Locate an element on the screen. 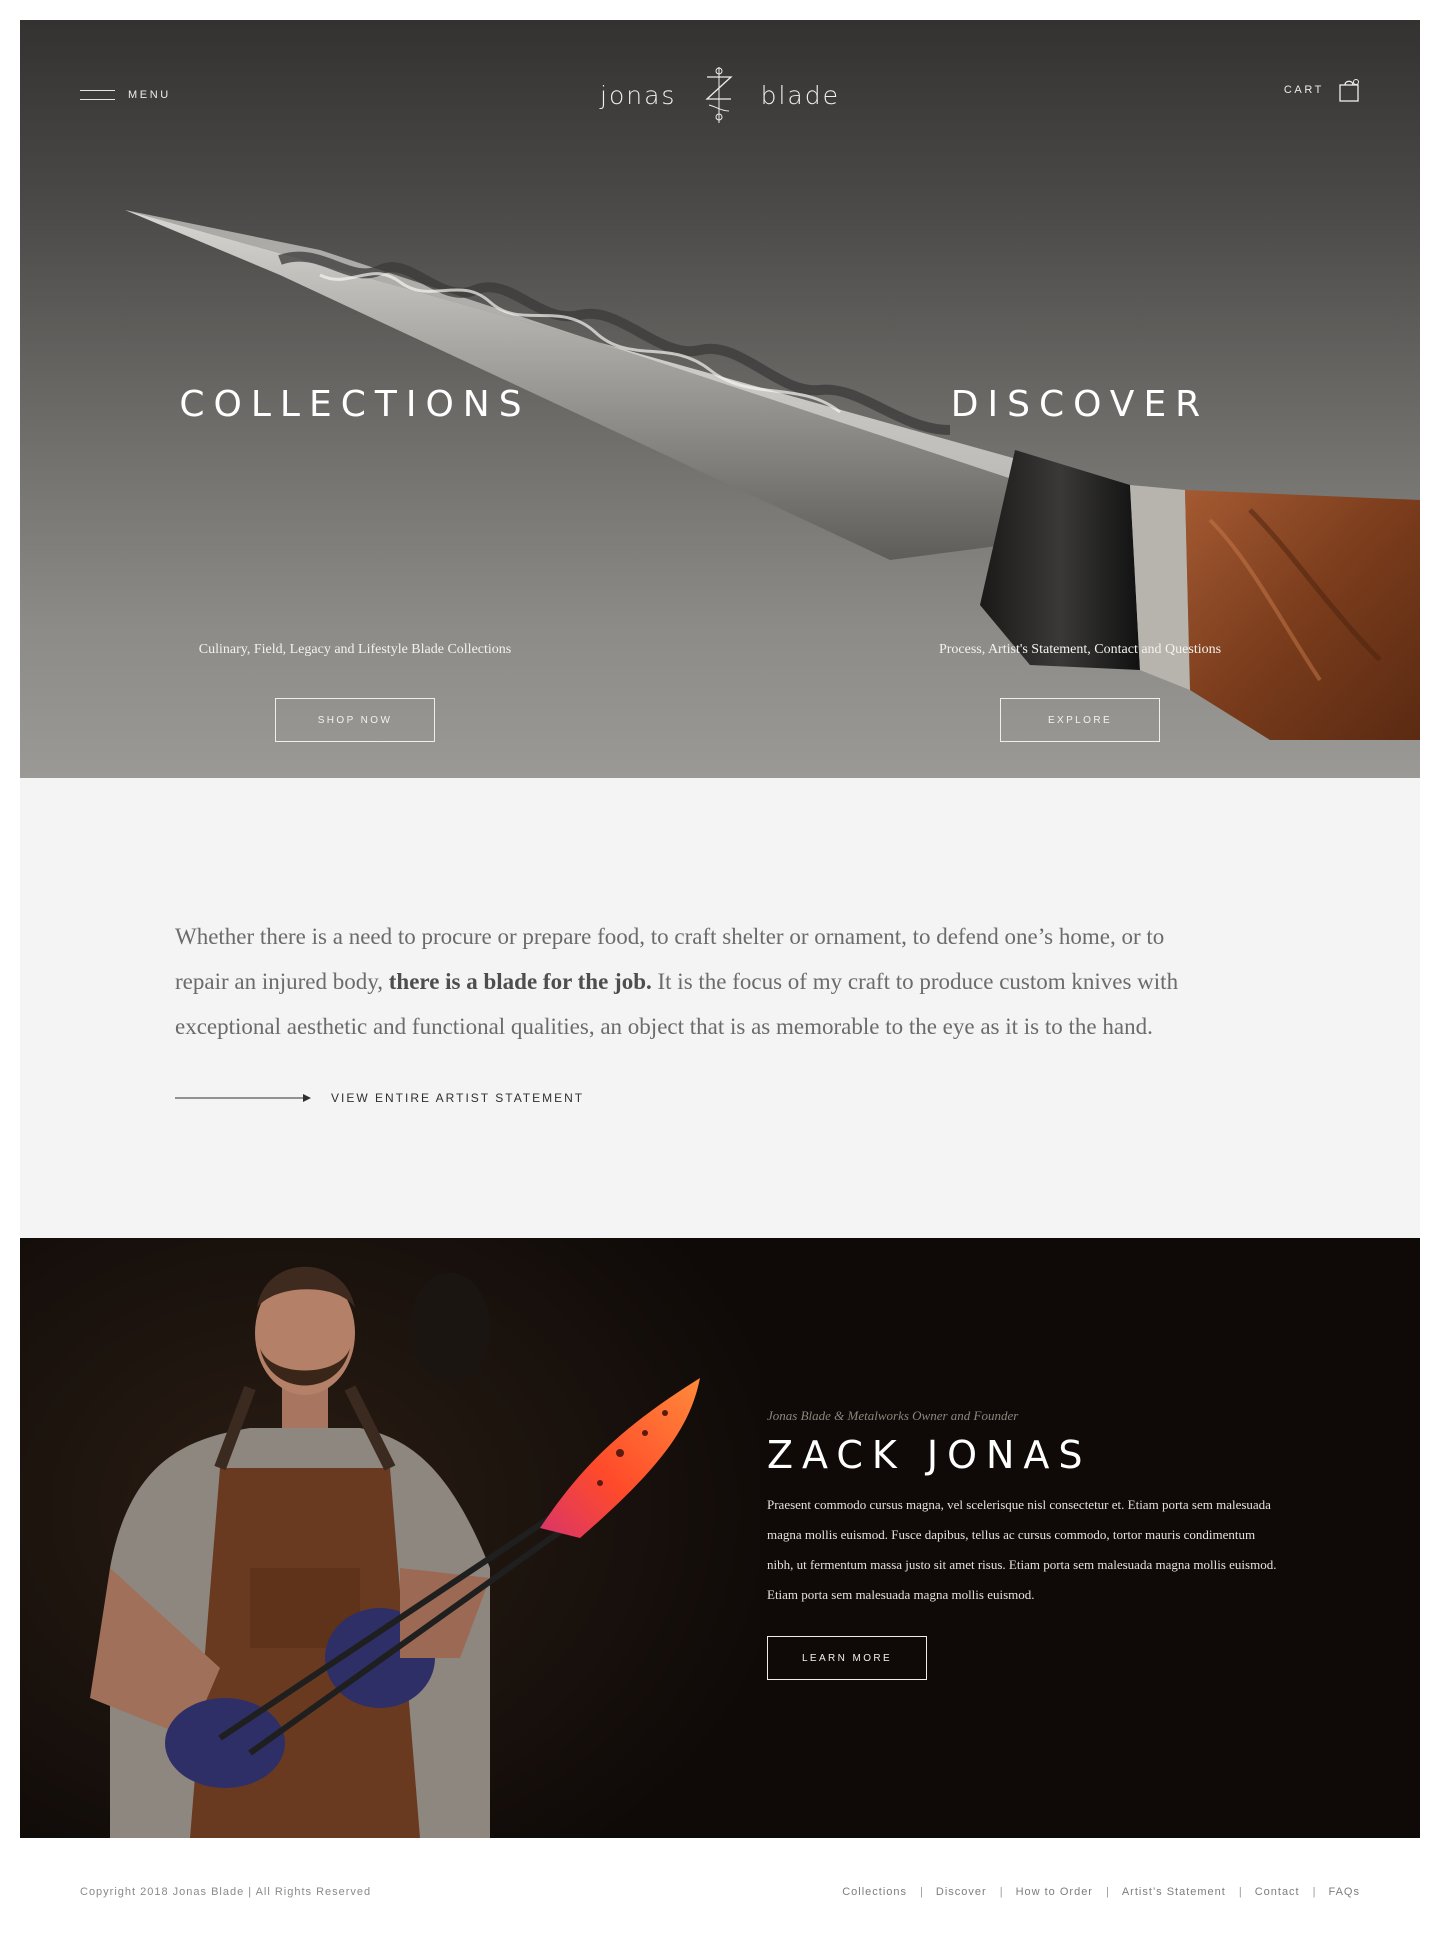 Image resolution: width=1440 pixels, height=1943 pixels. shop-now-button: SHOP NOW is located at coordinates (355, 720).